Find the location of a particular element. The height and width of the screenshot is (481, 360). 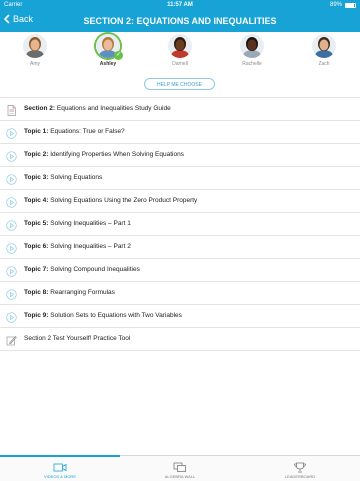

list-divider is located at coordinates (180, 350).